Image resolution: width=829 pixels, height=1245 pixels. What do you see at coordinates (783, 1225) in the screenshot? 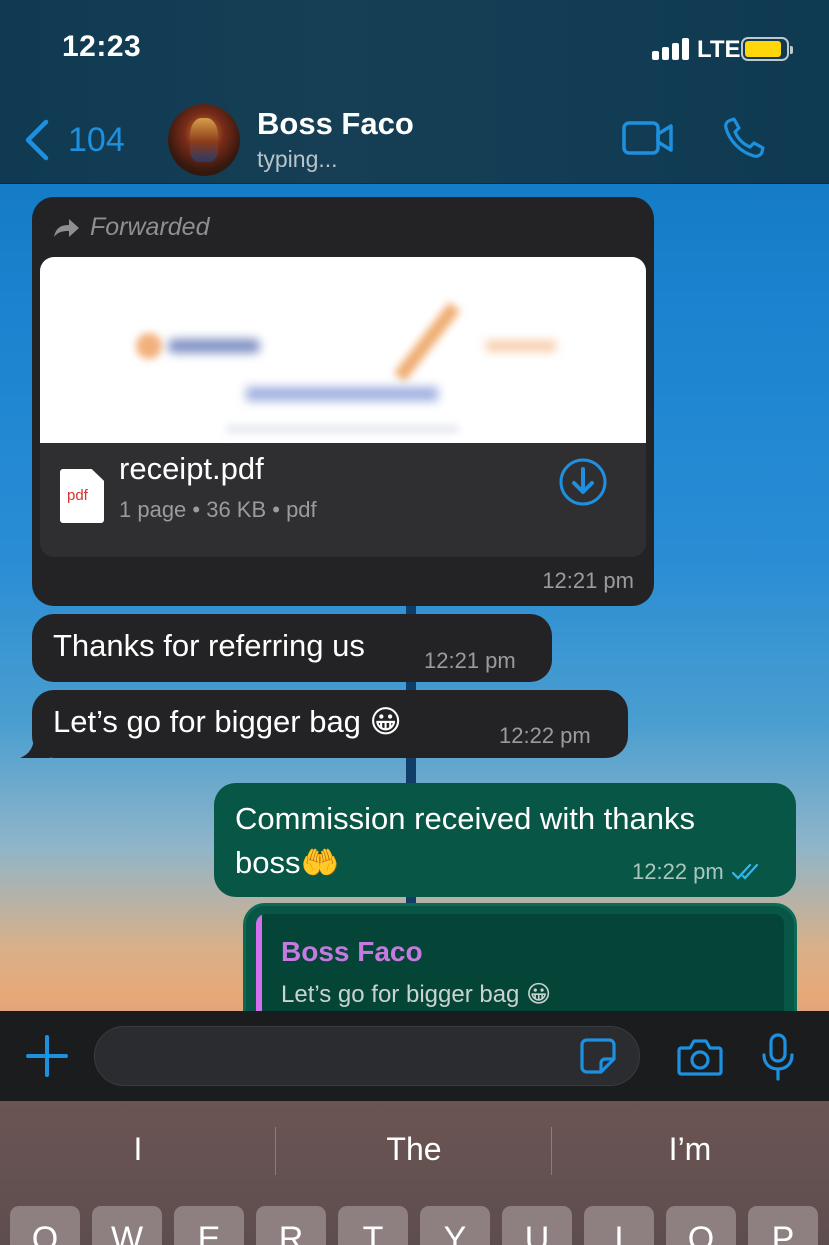
I see `key-p: P` at bounding box center [783, 1225].